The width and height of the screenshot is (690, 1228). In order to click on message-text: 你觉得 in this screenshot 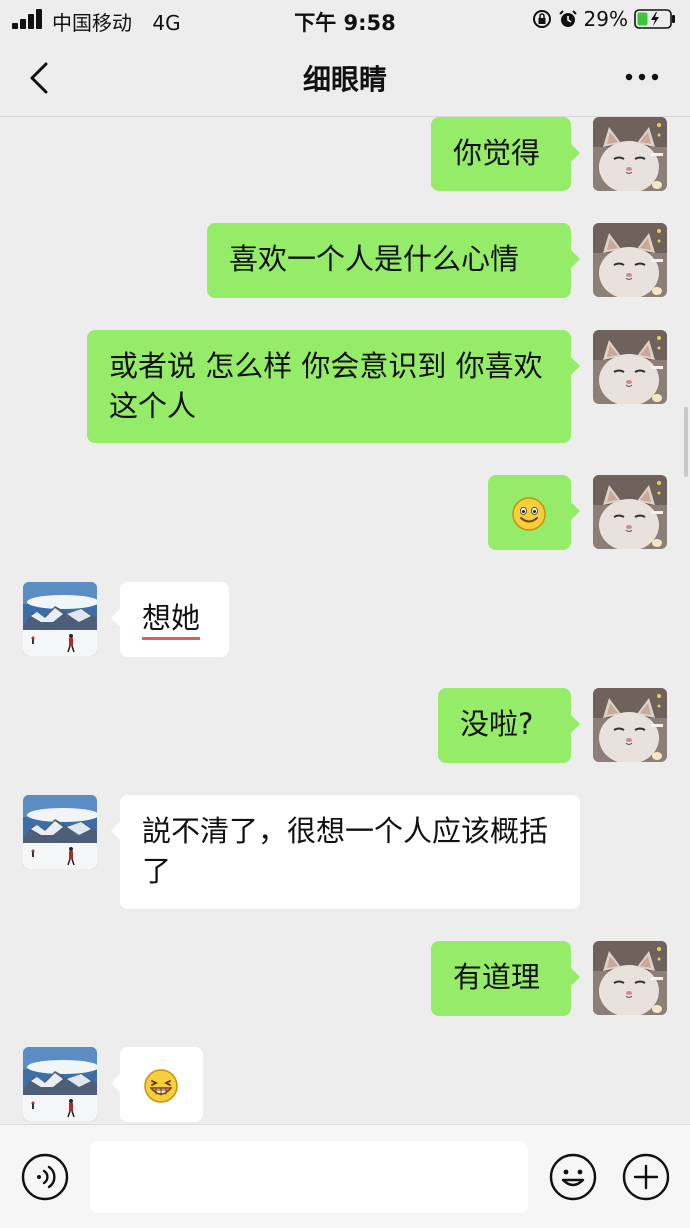, I will do `click(497, 153)`.